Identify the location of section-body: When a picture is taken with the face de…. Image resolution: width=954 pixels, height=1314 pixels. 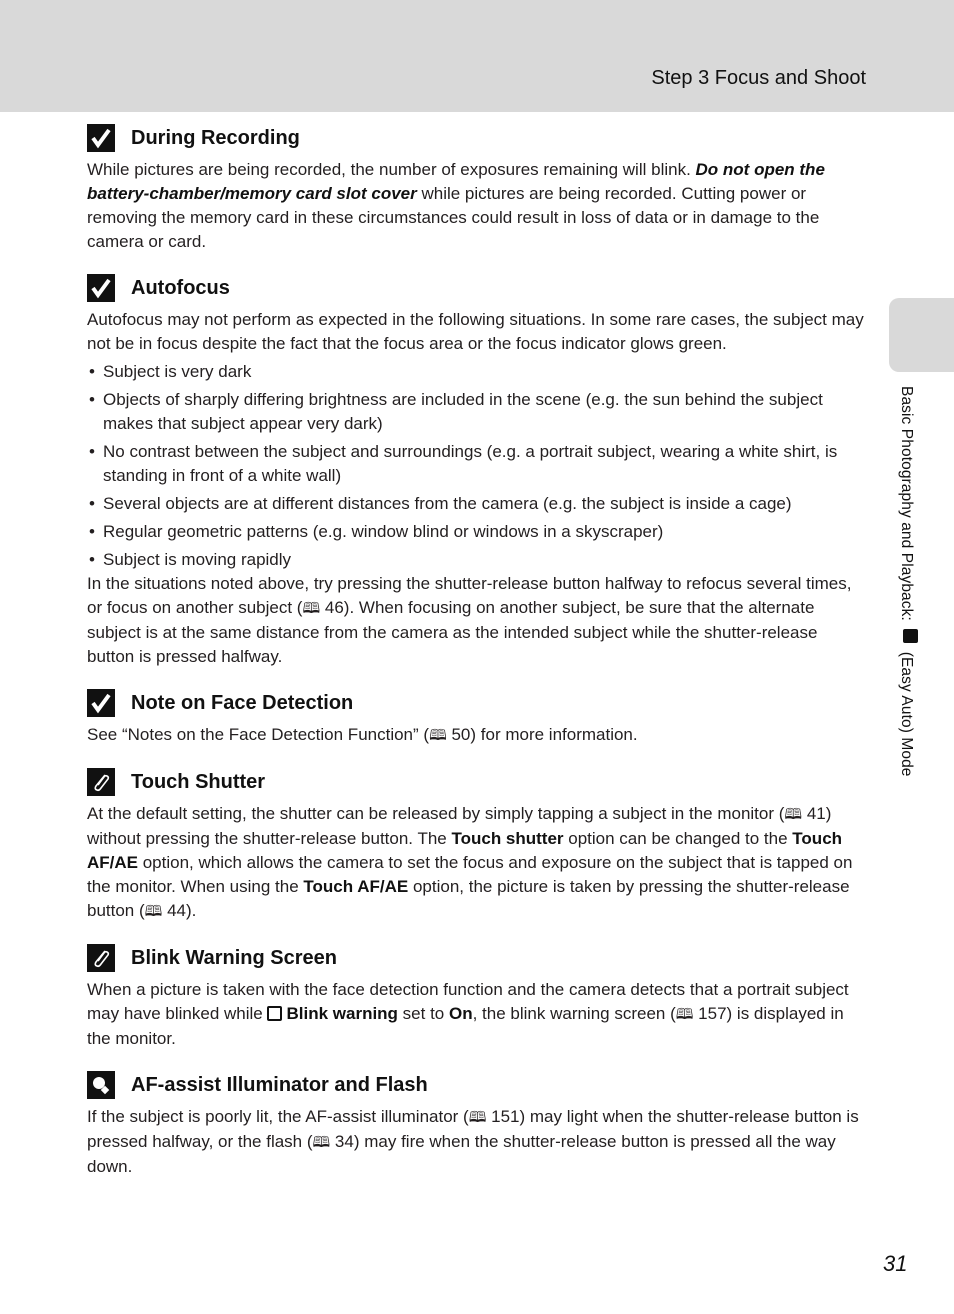
(468, 1014).